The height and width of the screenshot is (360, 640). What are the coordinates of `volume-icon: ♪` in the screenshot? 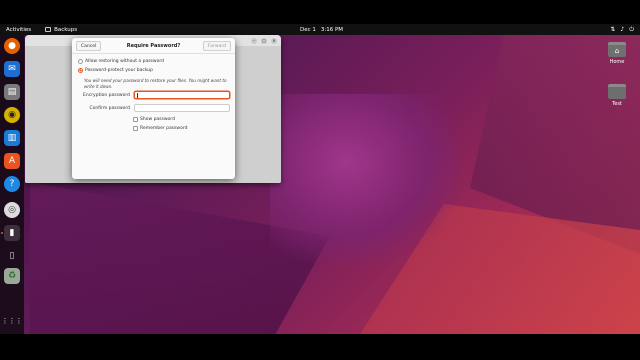 It's located at (622, 29).